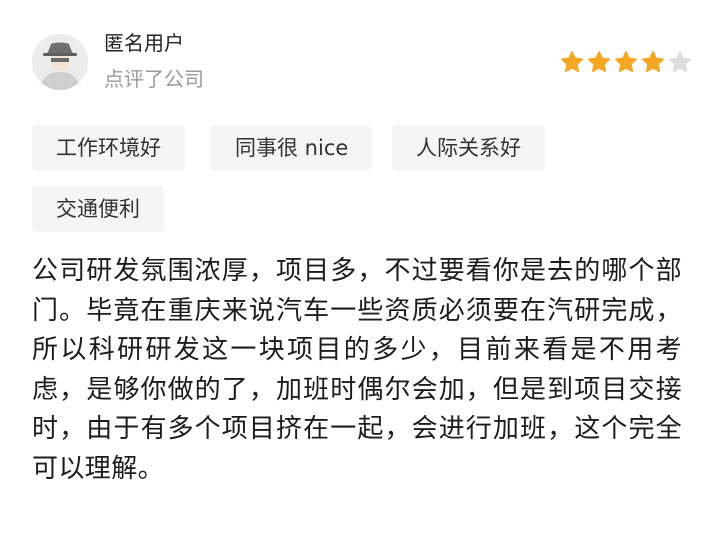 The width and height of the screenshot is (720, 534). I want to click on user-name: 匿名用户, so click(144, 43).